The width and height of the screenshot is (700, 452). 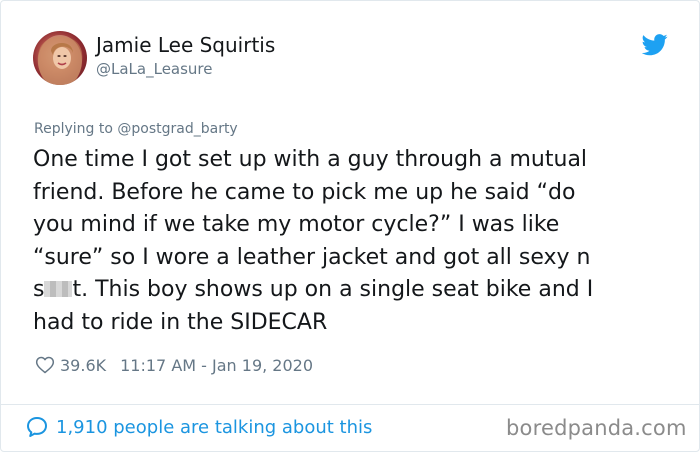 What do you see at coordinates (596, 428) in the screenshot?
I see `watermark: boredpanda.com` at bounding box center [596, 428].